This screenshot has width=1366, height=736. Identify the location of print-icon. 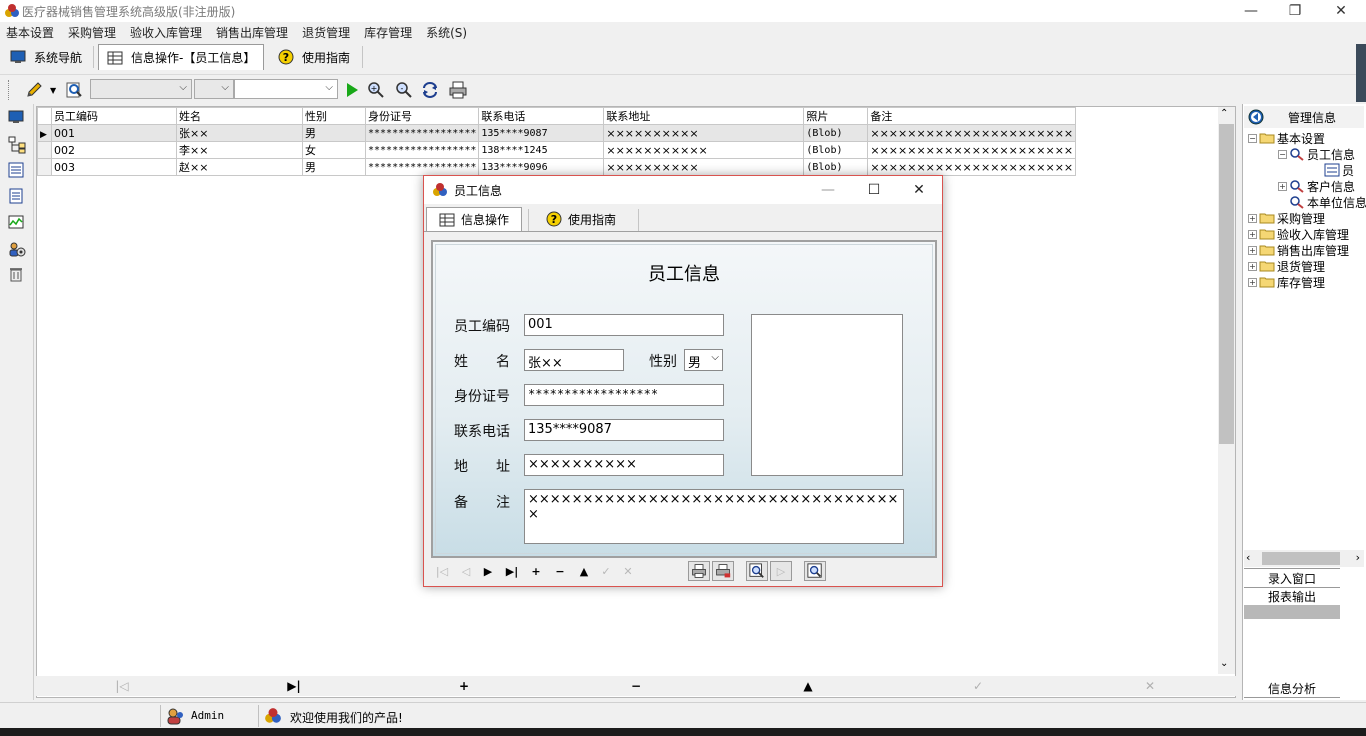
(699, 571).